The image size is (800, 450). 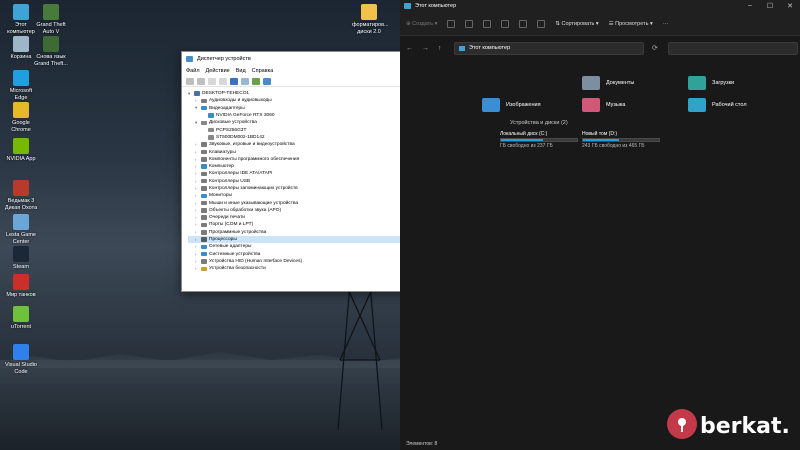 What do you see at coordinates (221, 167) in the screenshot?
I see `tree-node-label: Компьютер` at bounding box center [221, 167].